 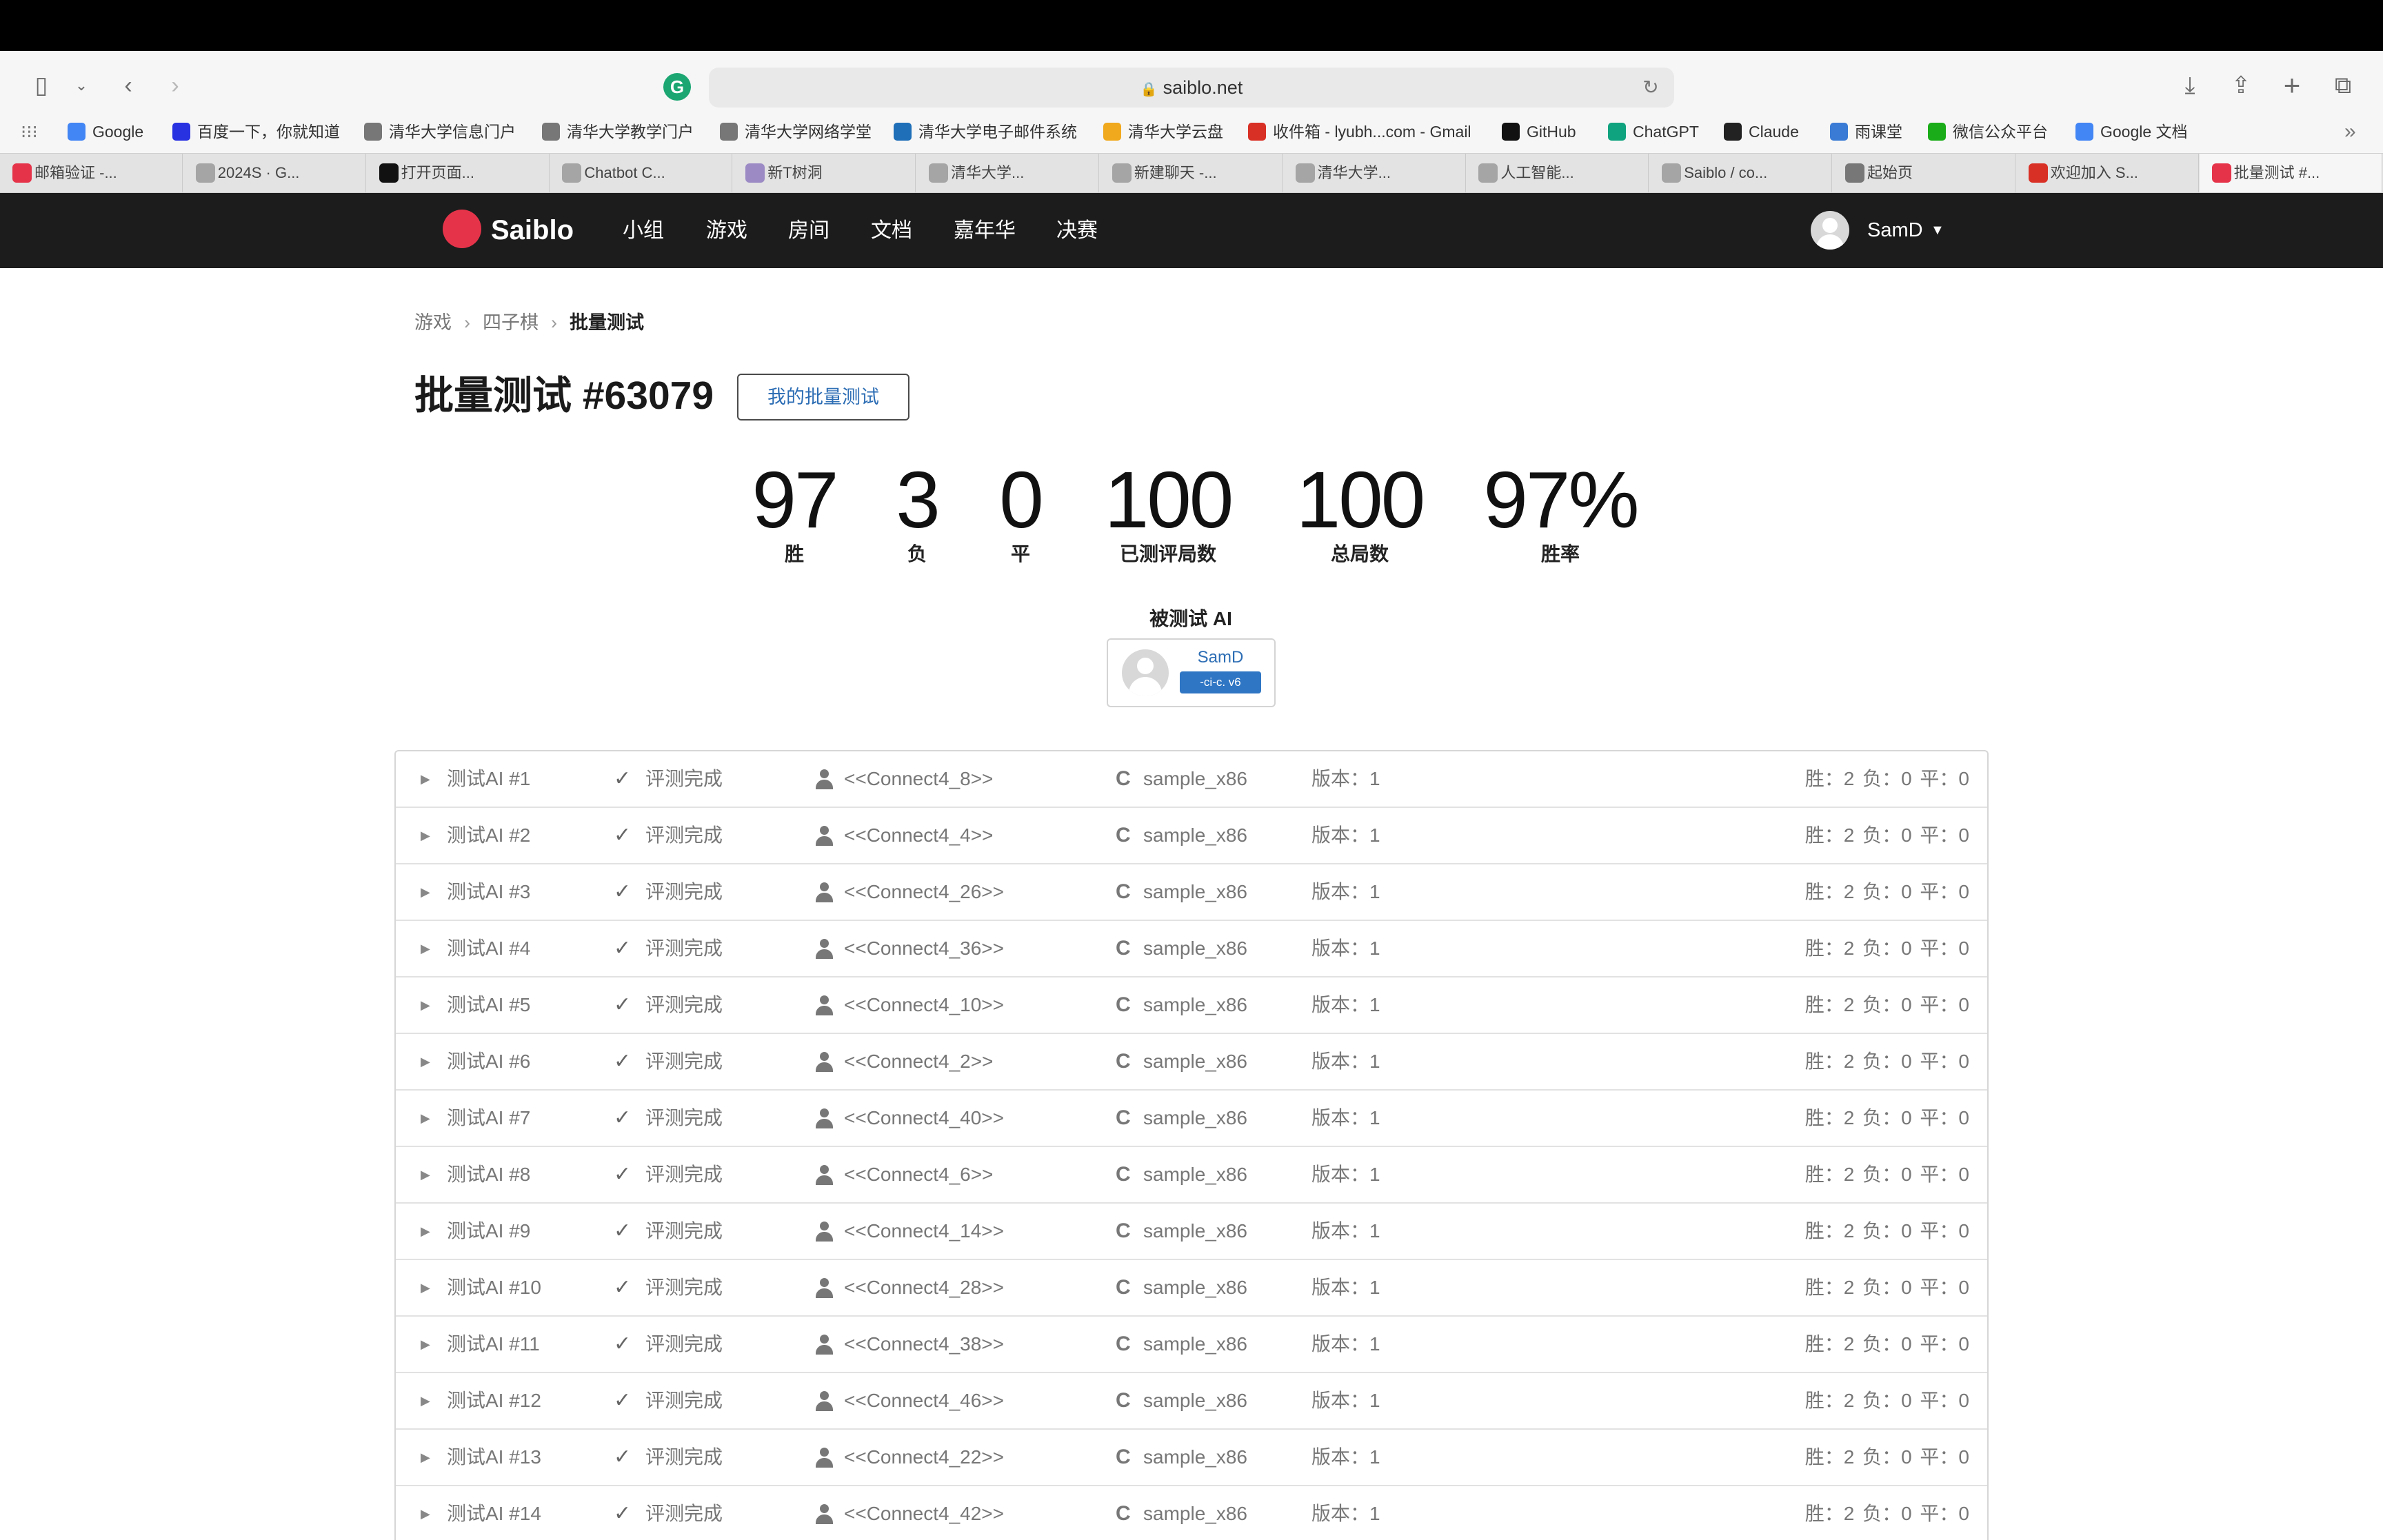 What do you see at coordinates (918, 1174) in the screenshot?
I see `opponent-name: <<Connect4_6>>` at bounding box center [918, 1174].